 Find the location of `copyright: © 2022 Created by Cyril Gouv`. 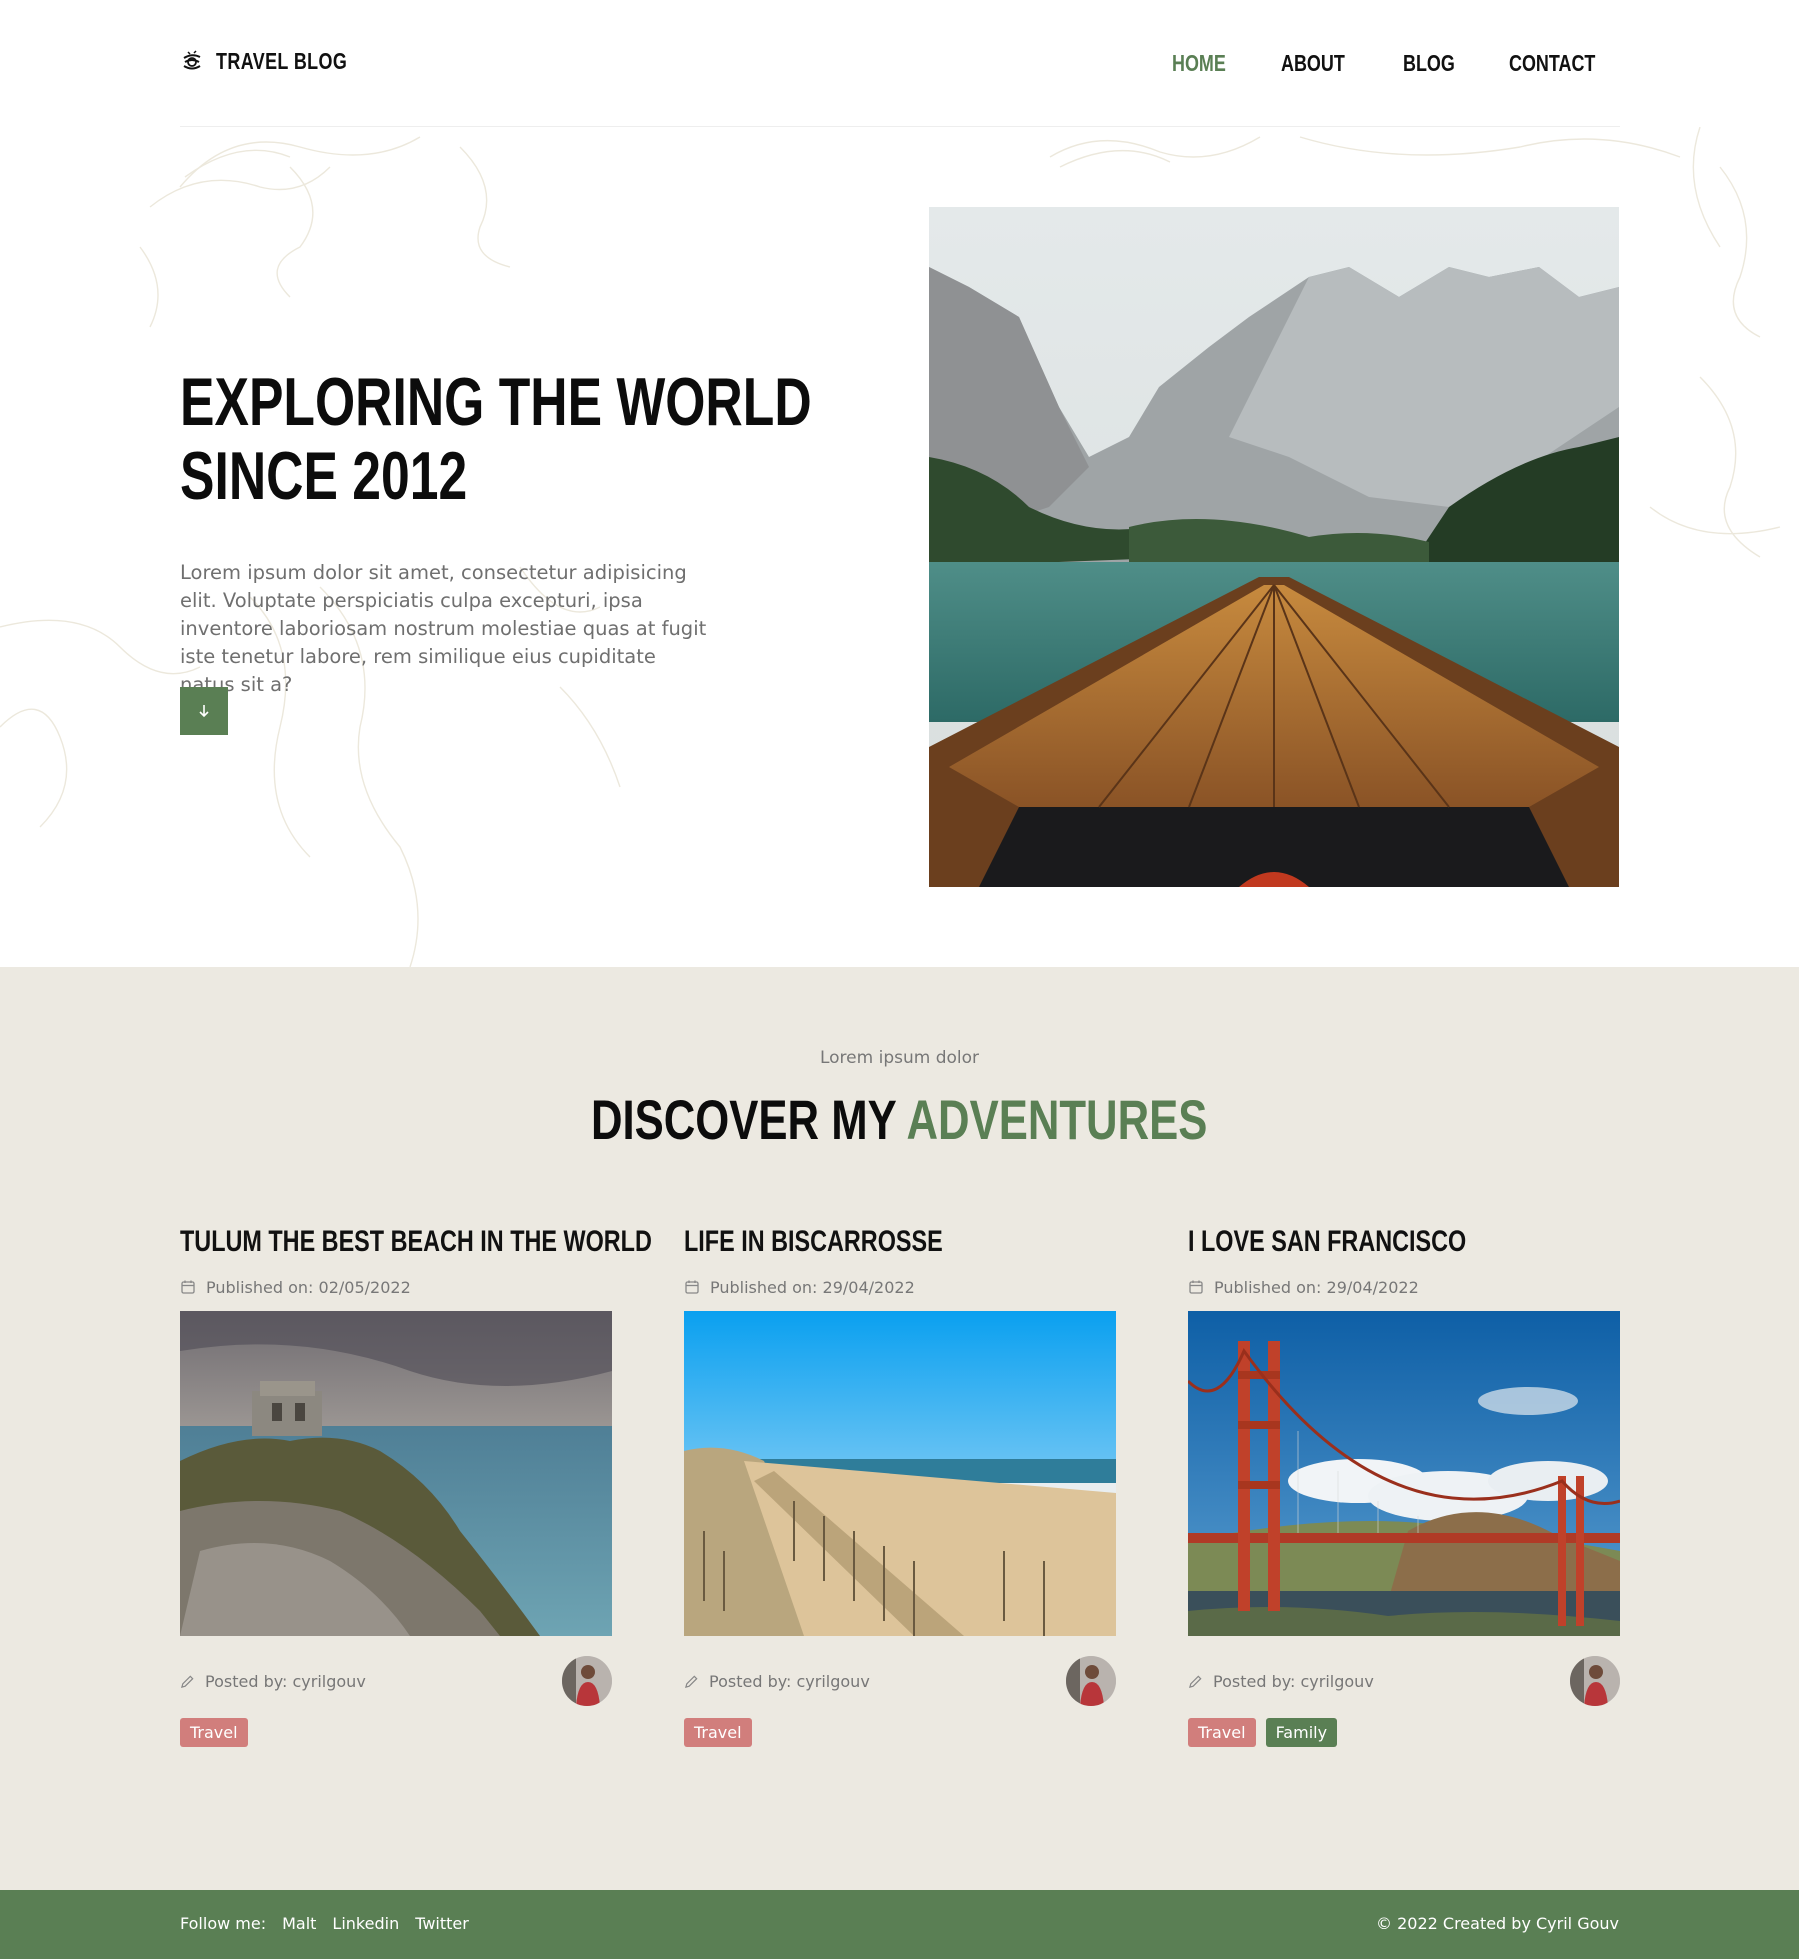

copyright: © 2022 Created by Cyril Gouv is located at coordinates (1497, 1923).